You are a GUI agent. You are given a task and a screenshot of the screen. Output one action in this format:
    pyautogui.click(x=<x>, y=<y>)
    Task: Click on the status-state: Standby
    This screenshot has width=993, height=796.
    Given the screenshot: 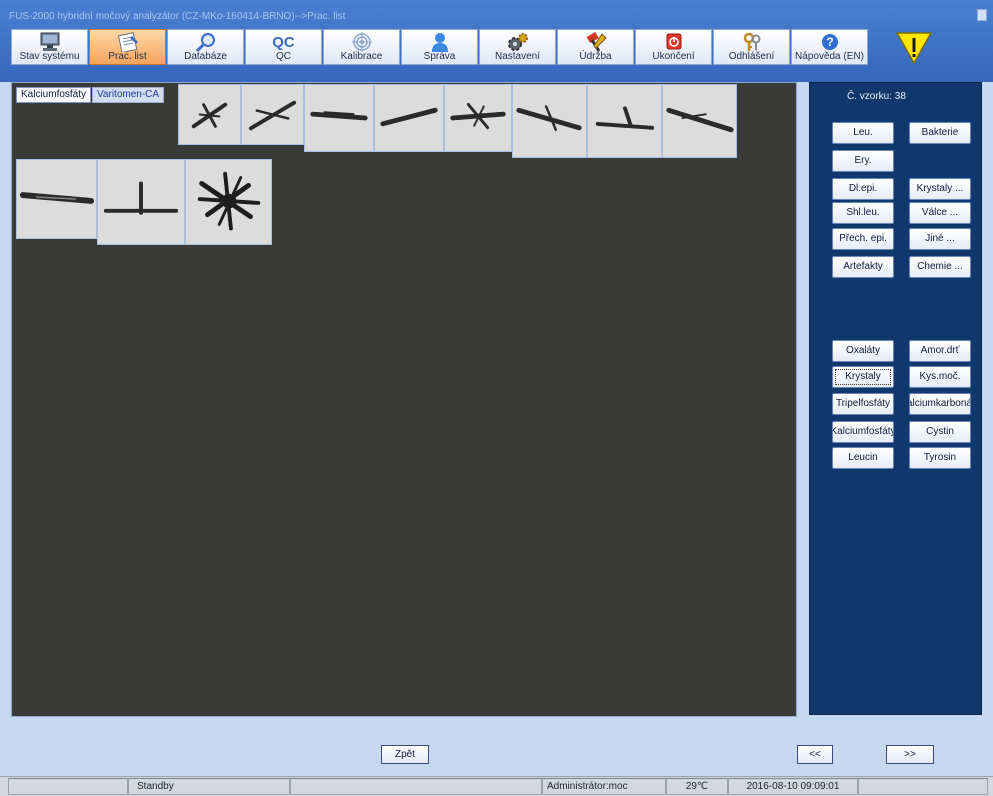 What is the action you would take?
    pyautogui.click(x=209, y=786)
    